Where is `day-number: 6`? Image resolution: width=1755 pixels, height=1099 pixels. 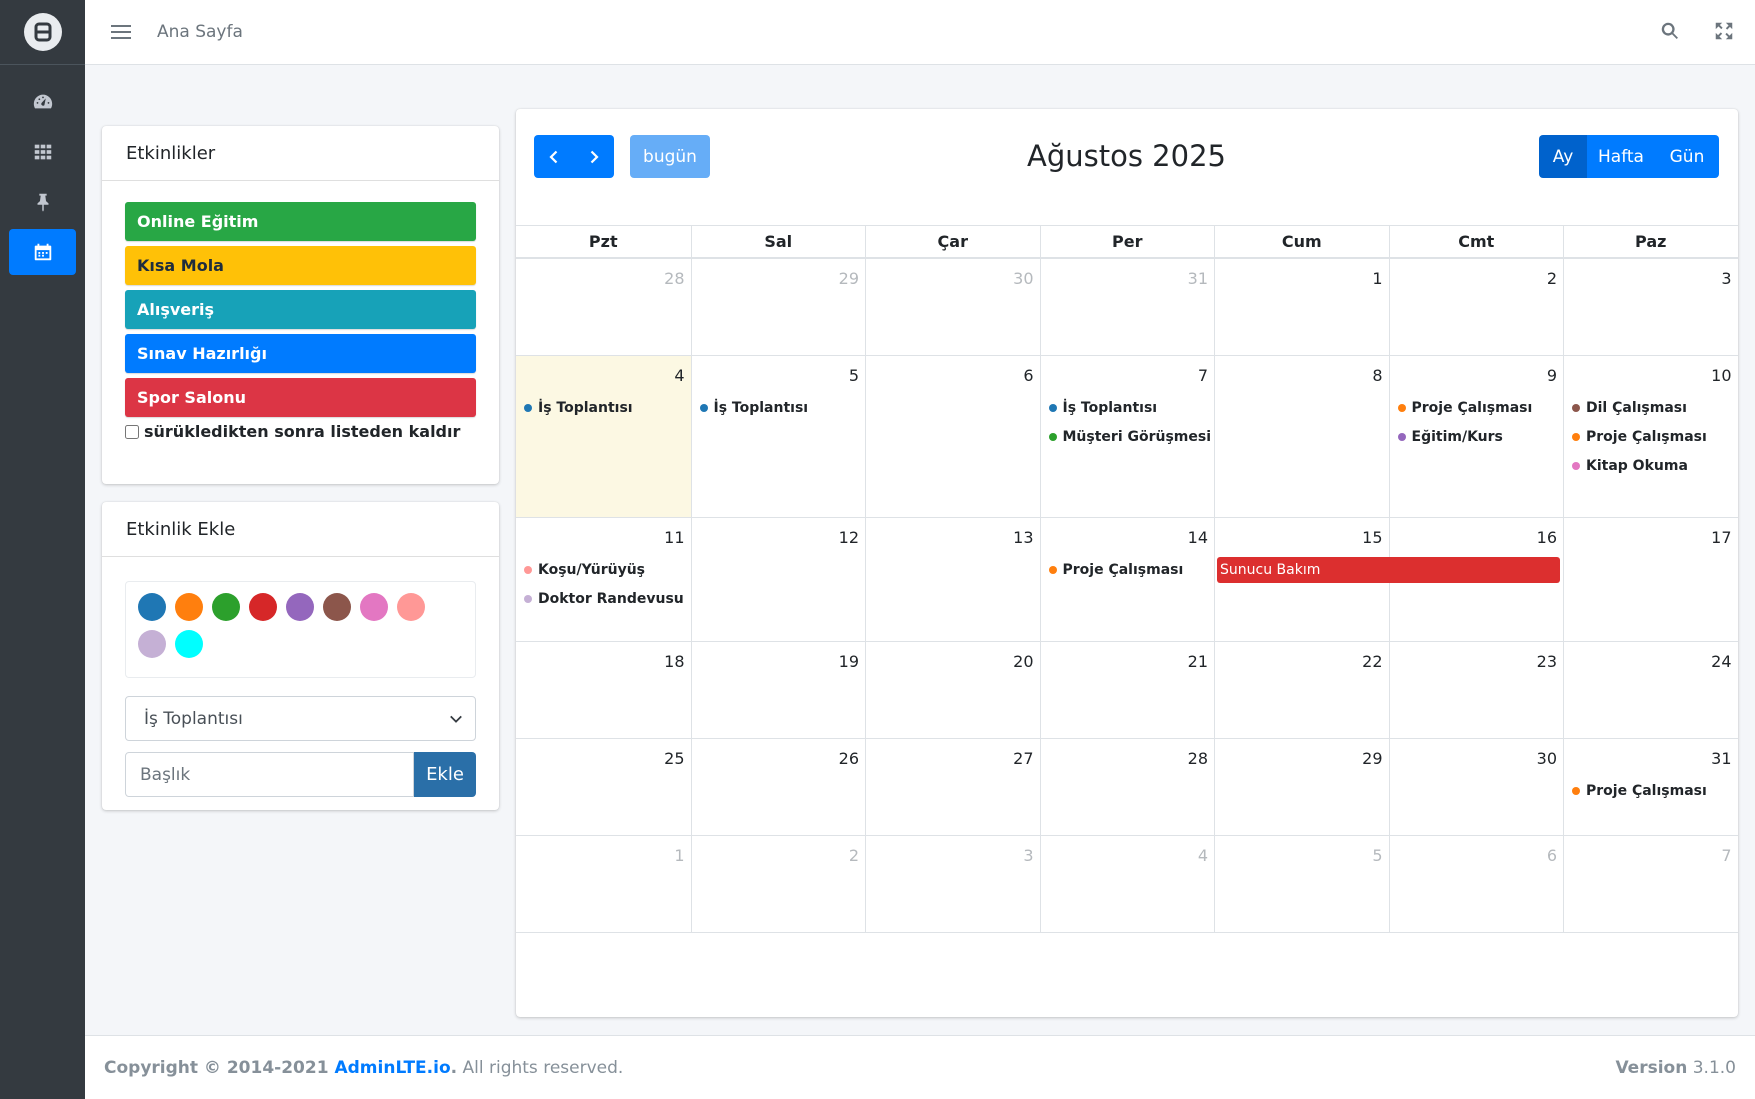 day-number: 6 is located at coordinates (1028, 375).